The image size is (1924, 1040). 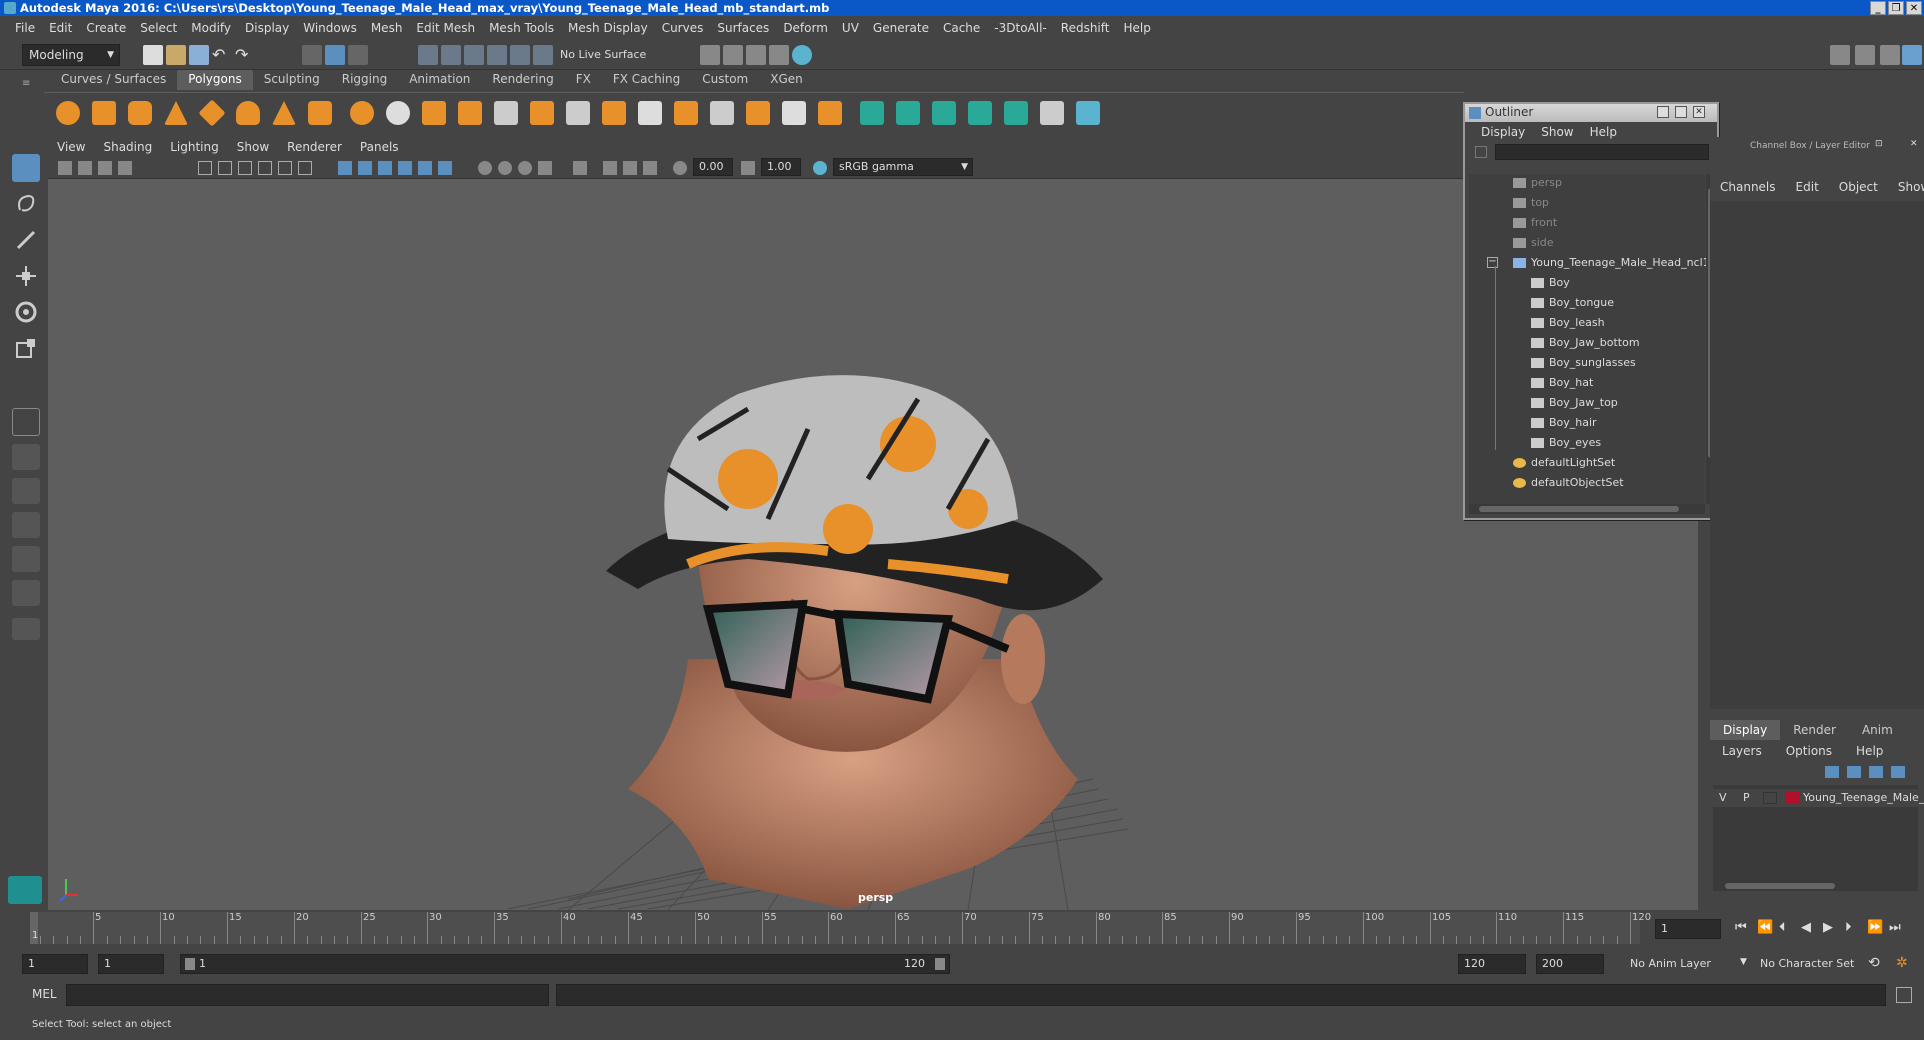 What do you see at coordinates (26, 457) in the screenshot?
I see `four-view-layout-icon` at bounding box center [26, 457].